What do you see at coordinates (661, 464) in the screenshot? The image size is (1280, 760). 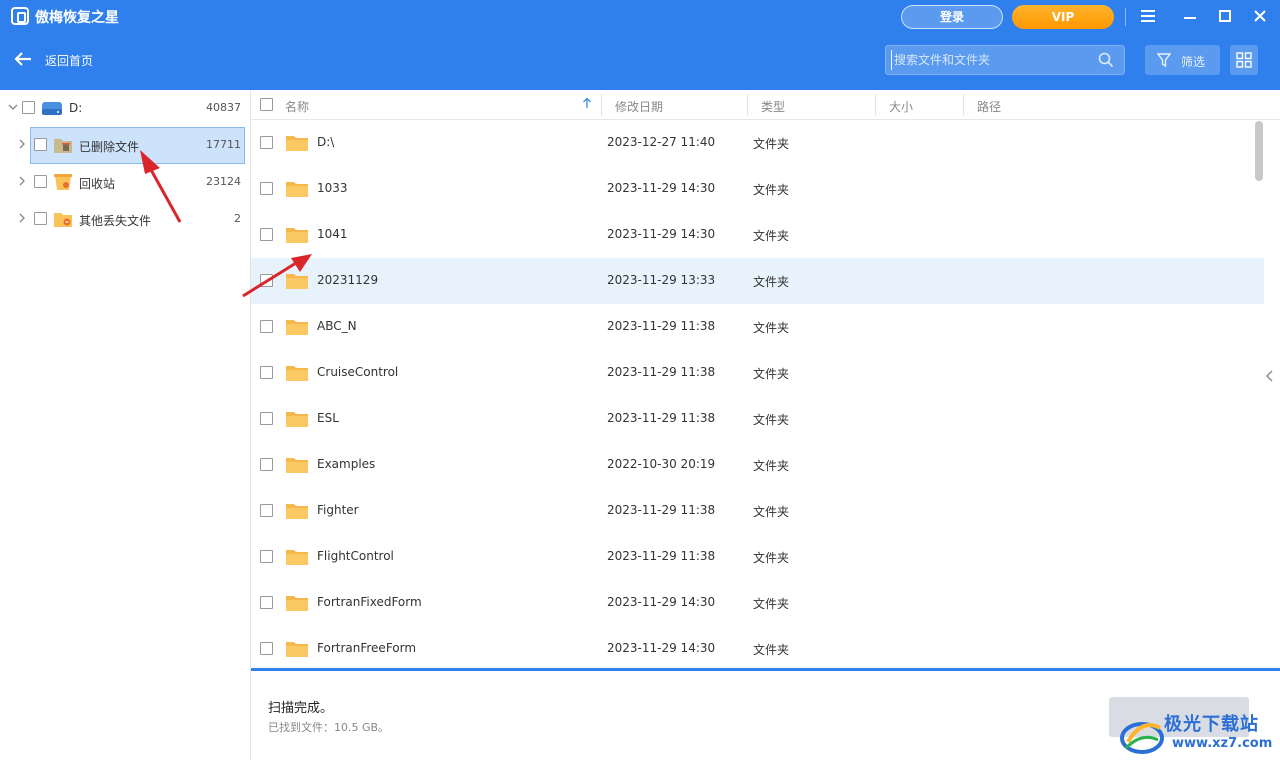 I see `cell-date: 2022-10-30 20:19` at bounding box center [661, 464].